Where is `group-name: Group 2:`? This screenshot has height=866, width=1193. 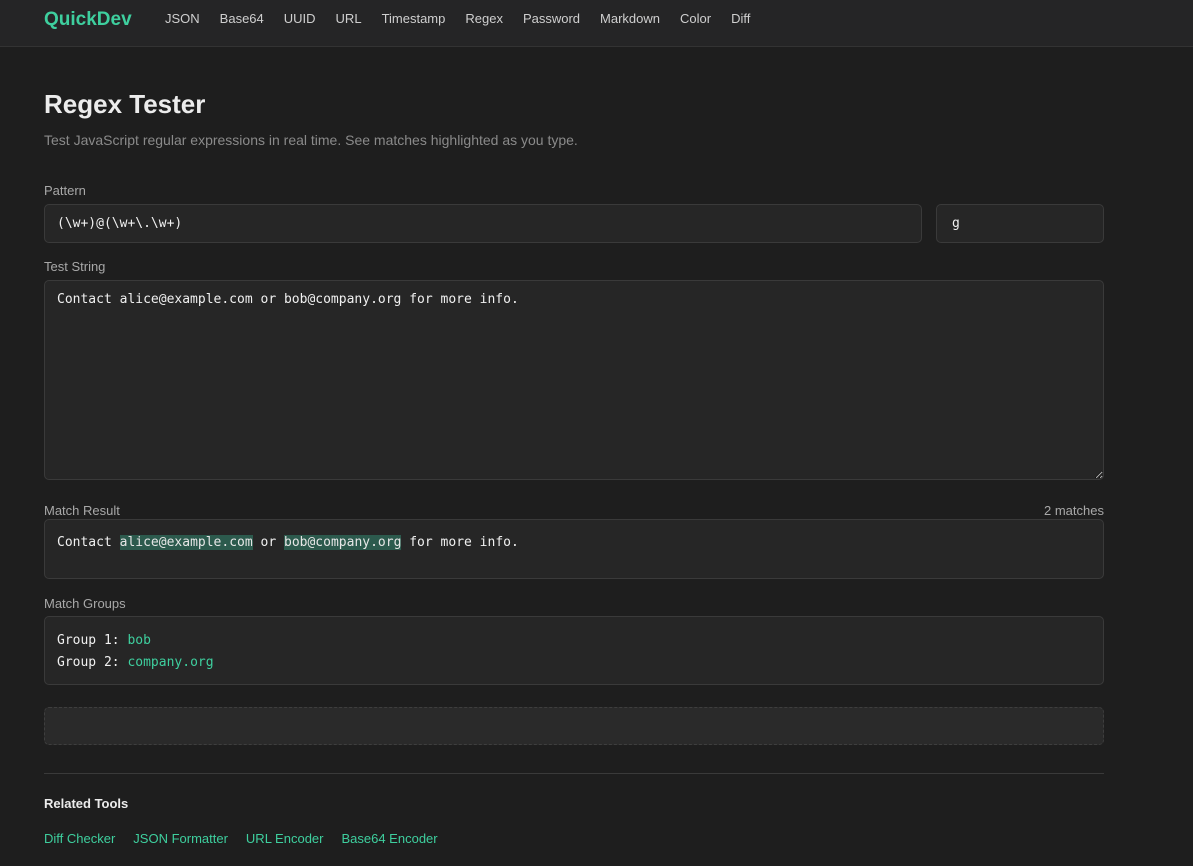
group-name: Group 2: is located at coordinates (92, 662).